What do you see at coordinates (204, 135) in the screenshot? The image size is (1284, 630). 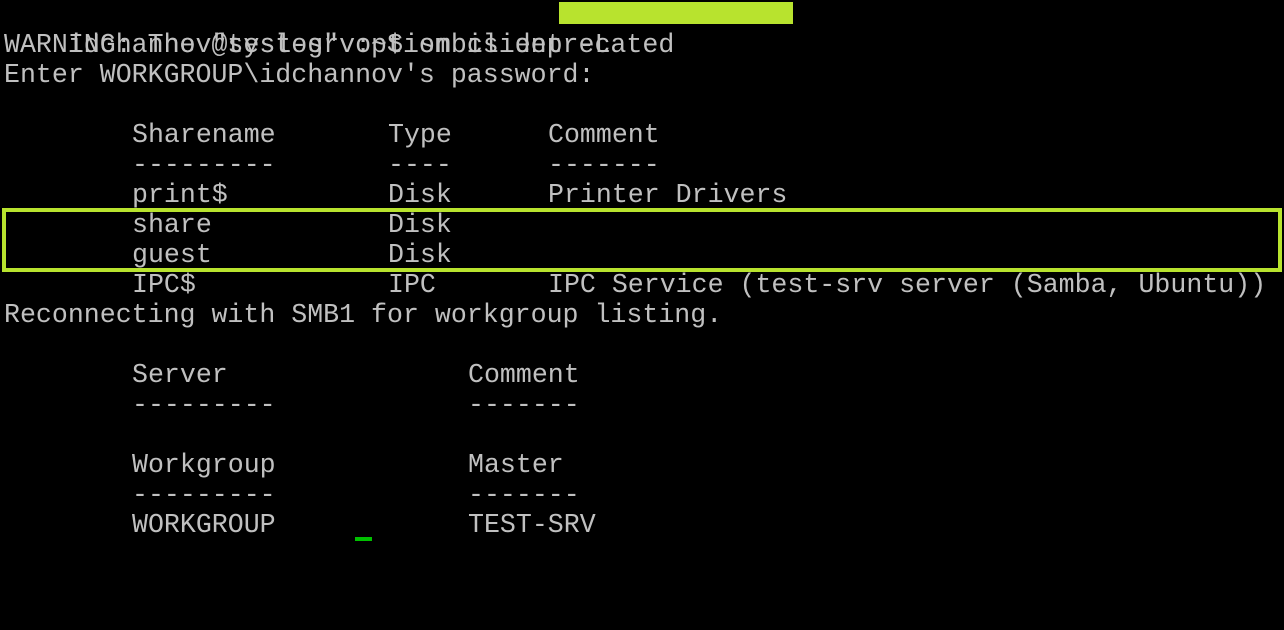 I see `header-sharename: Sharename` at bounding box center [204, 135].